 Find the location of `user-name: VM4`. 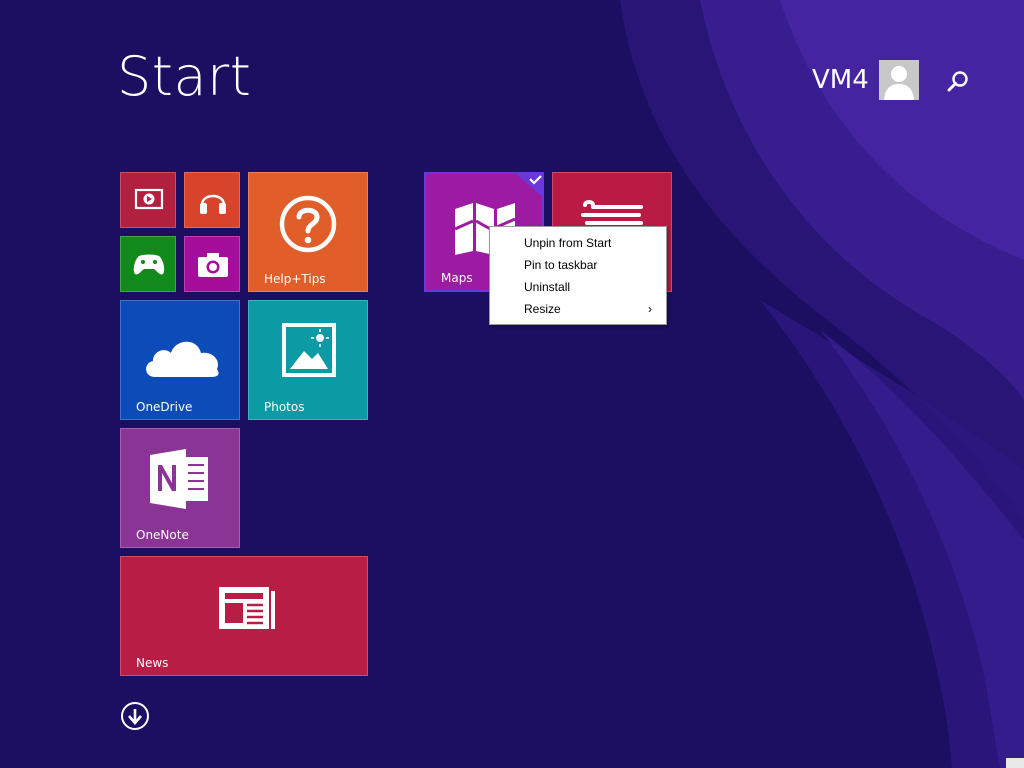

user-name: VM4 is located at coordinates (840, 80).